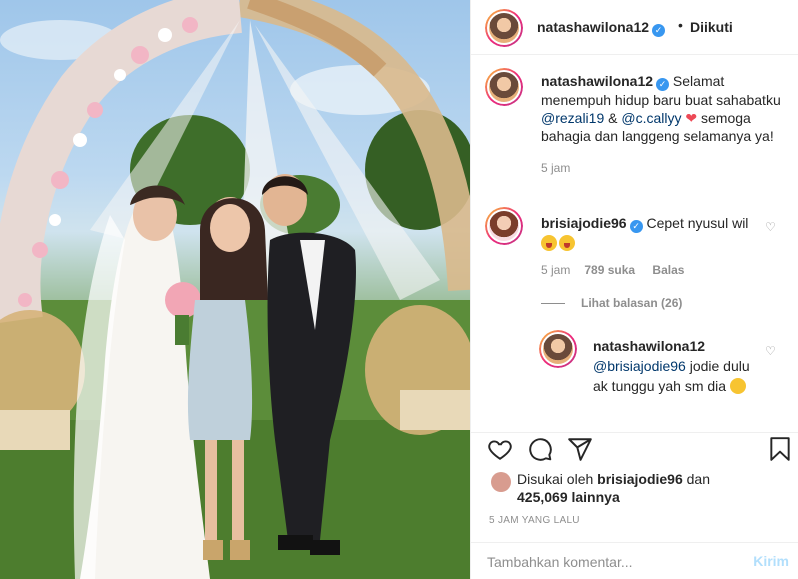  I want to click on comment-bar: Kirim, so click(634, 560).